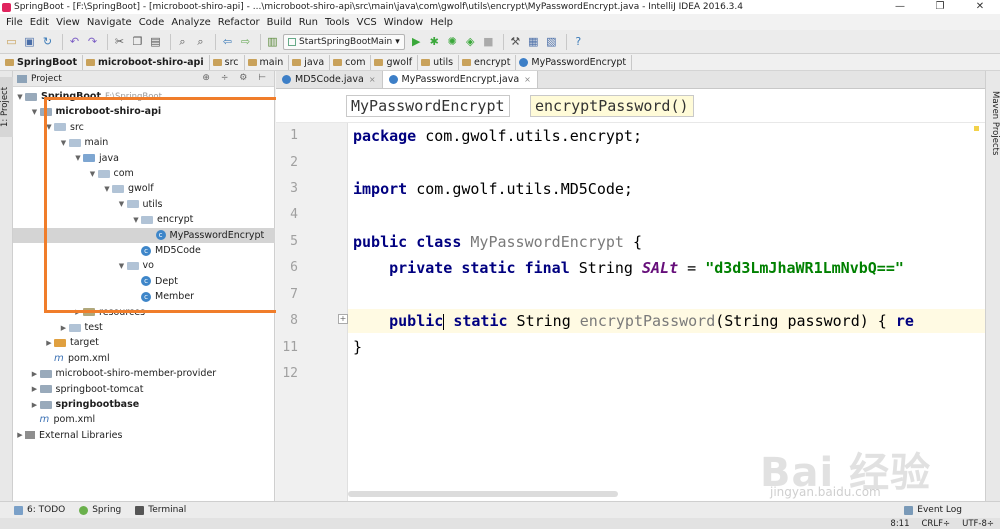  Describe the element at coordinates (578, 41) in the screenshot. I see `help-icon: ?` at that location.